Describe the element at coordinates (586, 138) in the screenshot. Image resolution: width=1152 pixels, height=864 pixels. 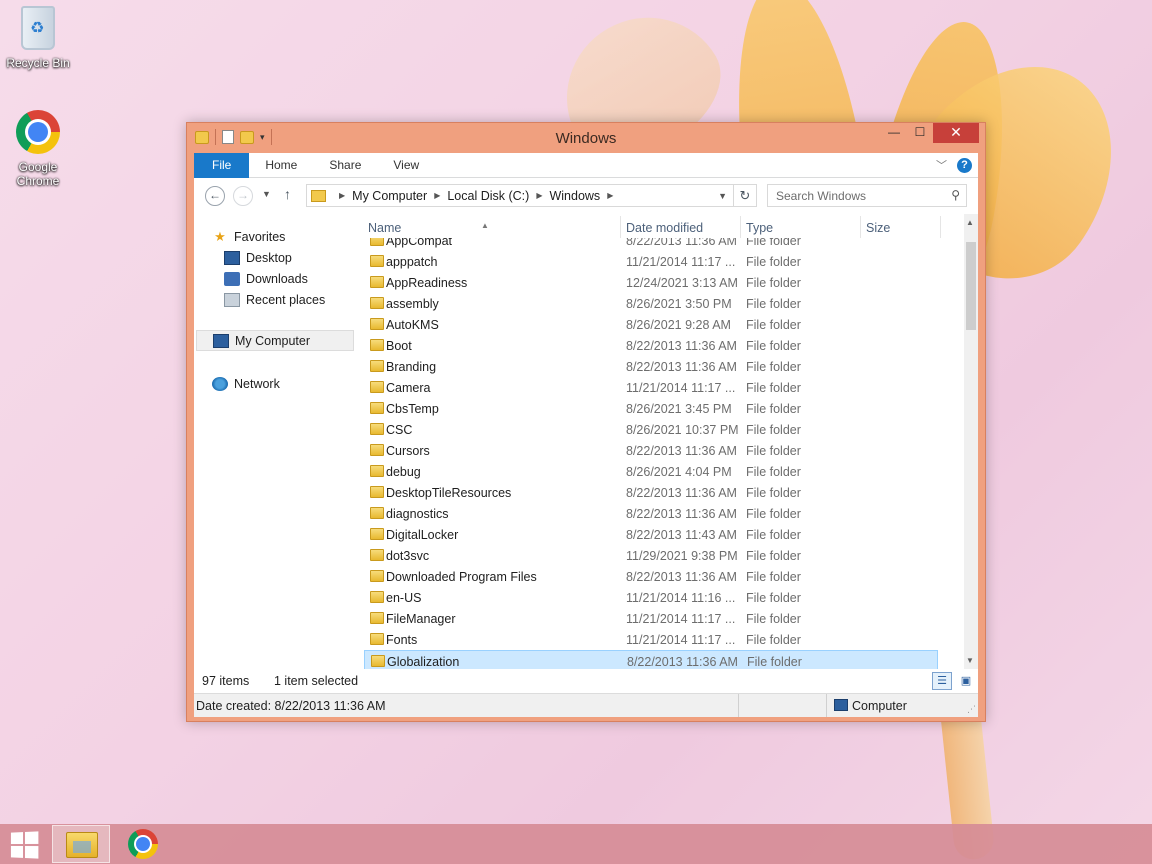
I see `title-bar: ▾ Windows — ☐ ✕` at that location.